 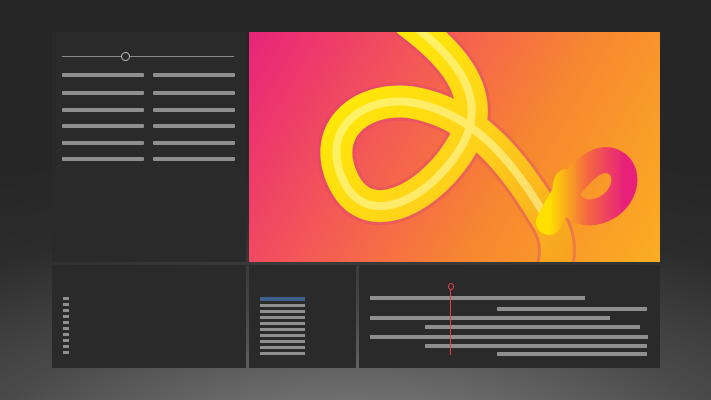 What do you see at coordinates (282, 299) in the screenshot?
I see `effects-item-selected` at bounding box center [282, 299].